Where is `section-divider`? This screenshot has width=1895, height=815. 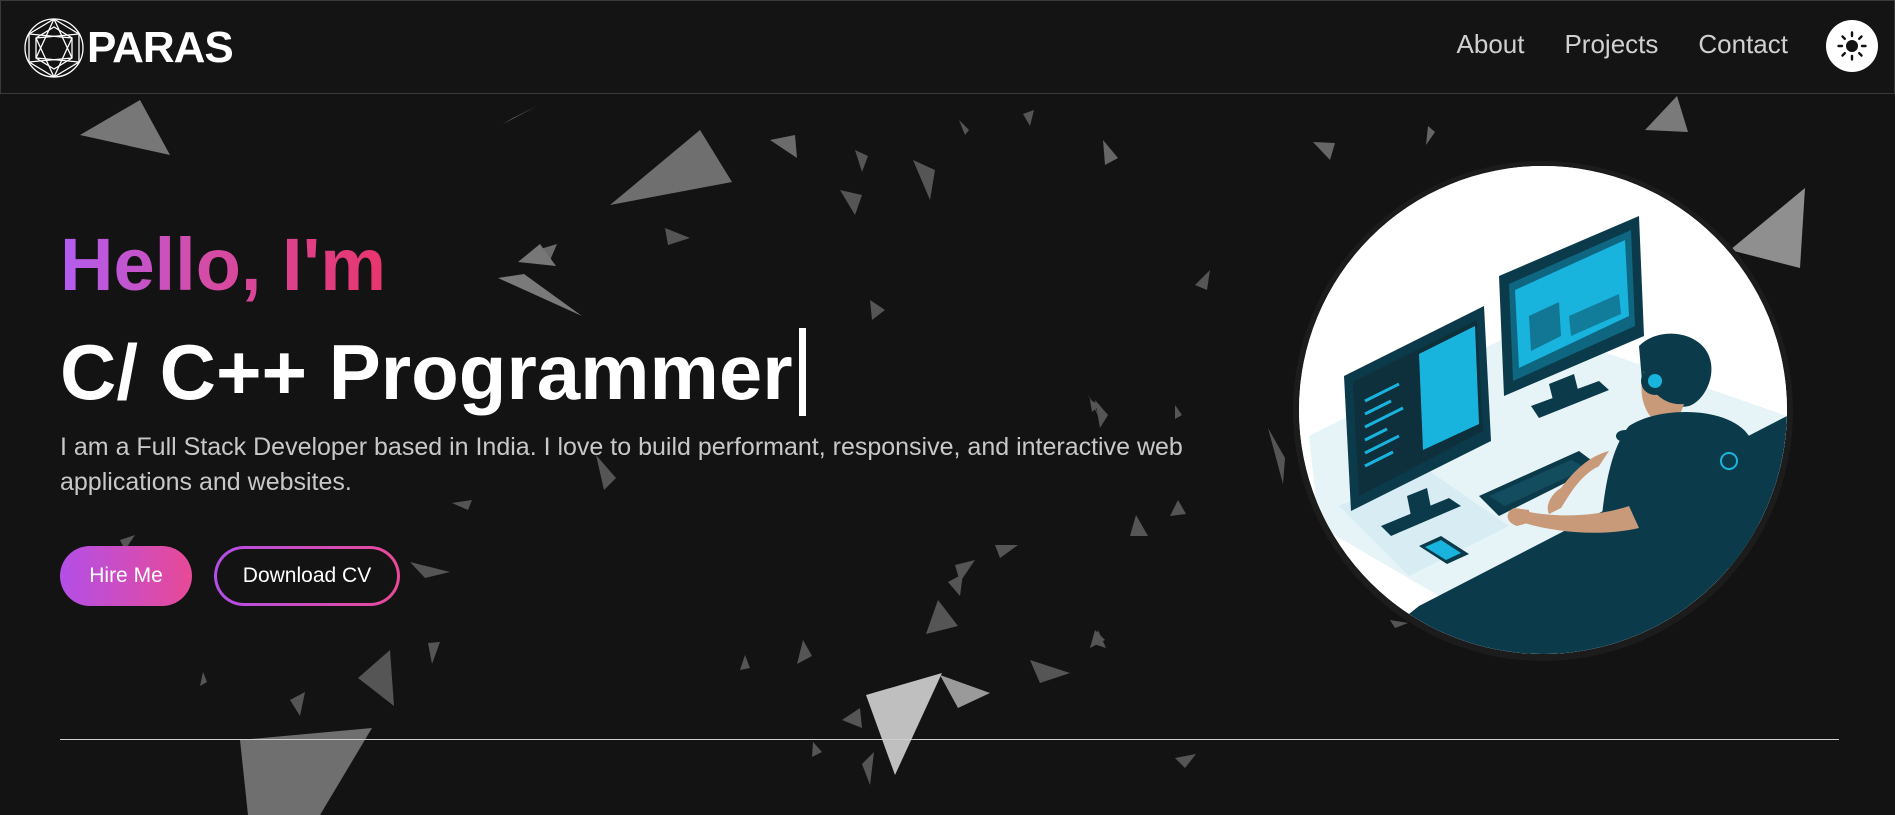
section-divider is located at coordinates (949, 739).